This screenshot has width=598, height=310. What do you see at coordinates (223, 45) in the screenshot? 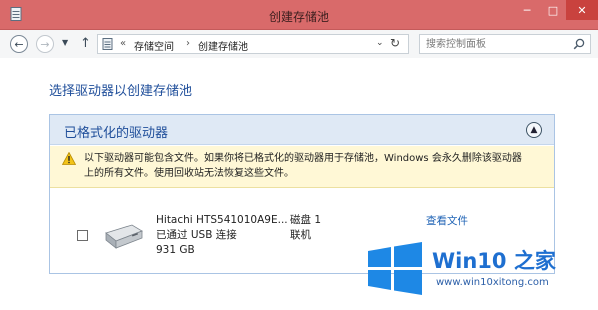
I see `breadcrumb-item-create-pool: 创建存储池` at bounding box center [223, 45].